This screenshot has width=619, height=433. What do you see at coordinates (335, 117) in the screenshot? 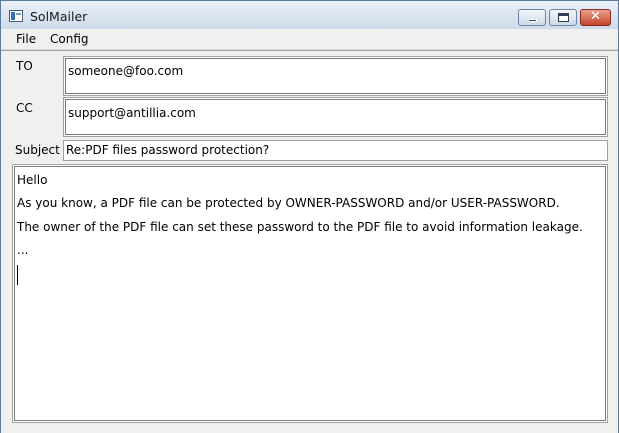
I see `cc-field: support@antillia.com` at bounding box center [335, 117].